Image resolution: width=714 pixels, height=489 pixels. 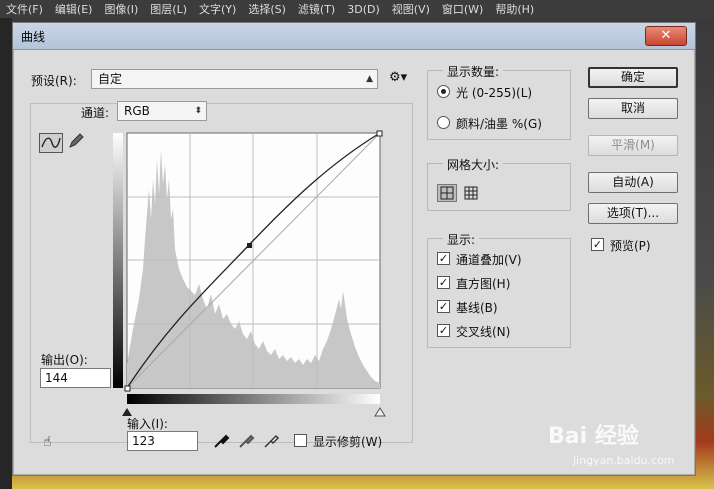 What do you see at coordinates (597, 244) in the screenshot?
I see `preview-checkbox: ✓` at bounding box center [597, 244].